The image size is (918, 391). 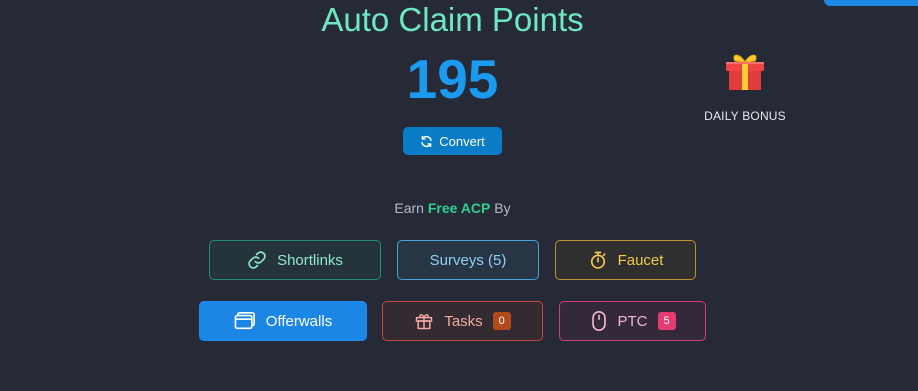 I want to click on shortlinks-button: Shortlinks, so click(x=295, y=260).